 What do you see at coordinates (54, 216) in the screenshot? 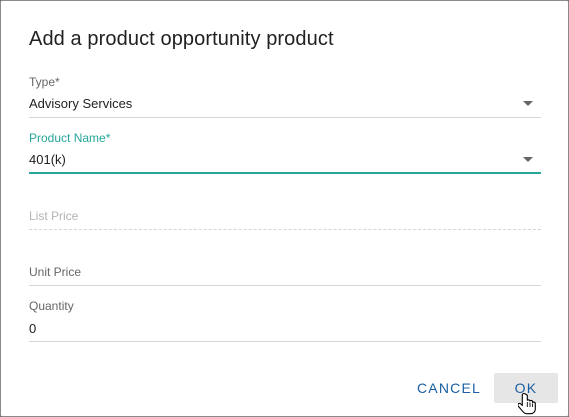
I see `list-price-label: List Price` at bounding box center [54, 216].